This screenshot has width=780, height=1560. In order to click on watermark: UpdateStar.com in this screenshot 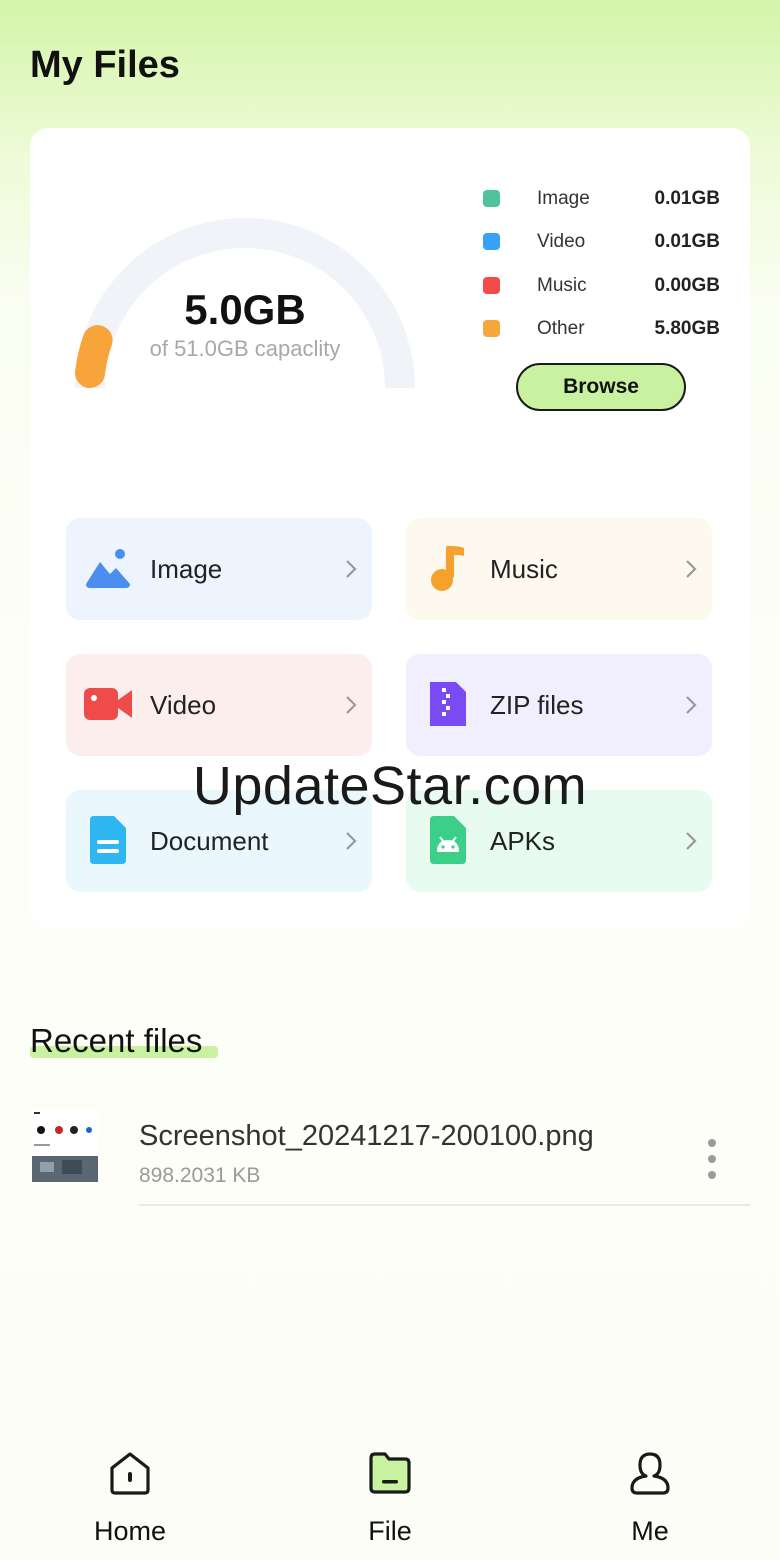, I will do `click(390, 786)`.